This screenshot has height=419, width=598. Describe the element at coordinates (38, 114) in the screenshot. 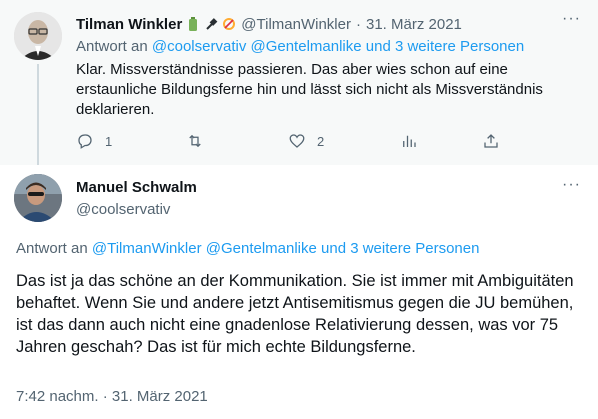

I see `thread-line` at that location.